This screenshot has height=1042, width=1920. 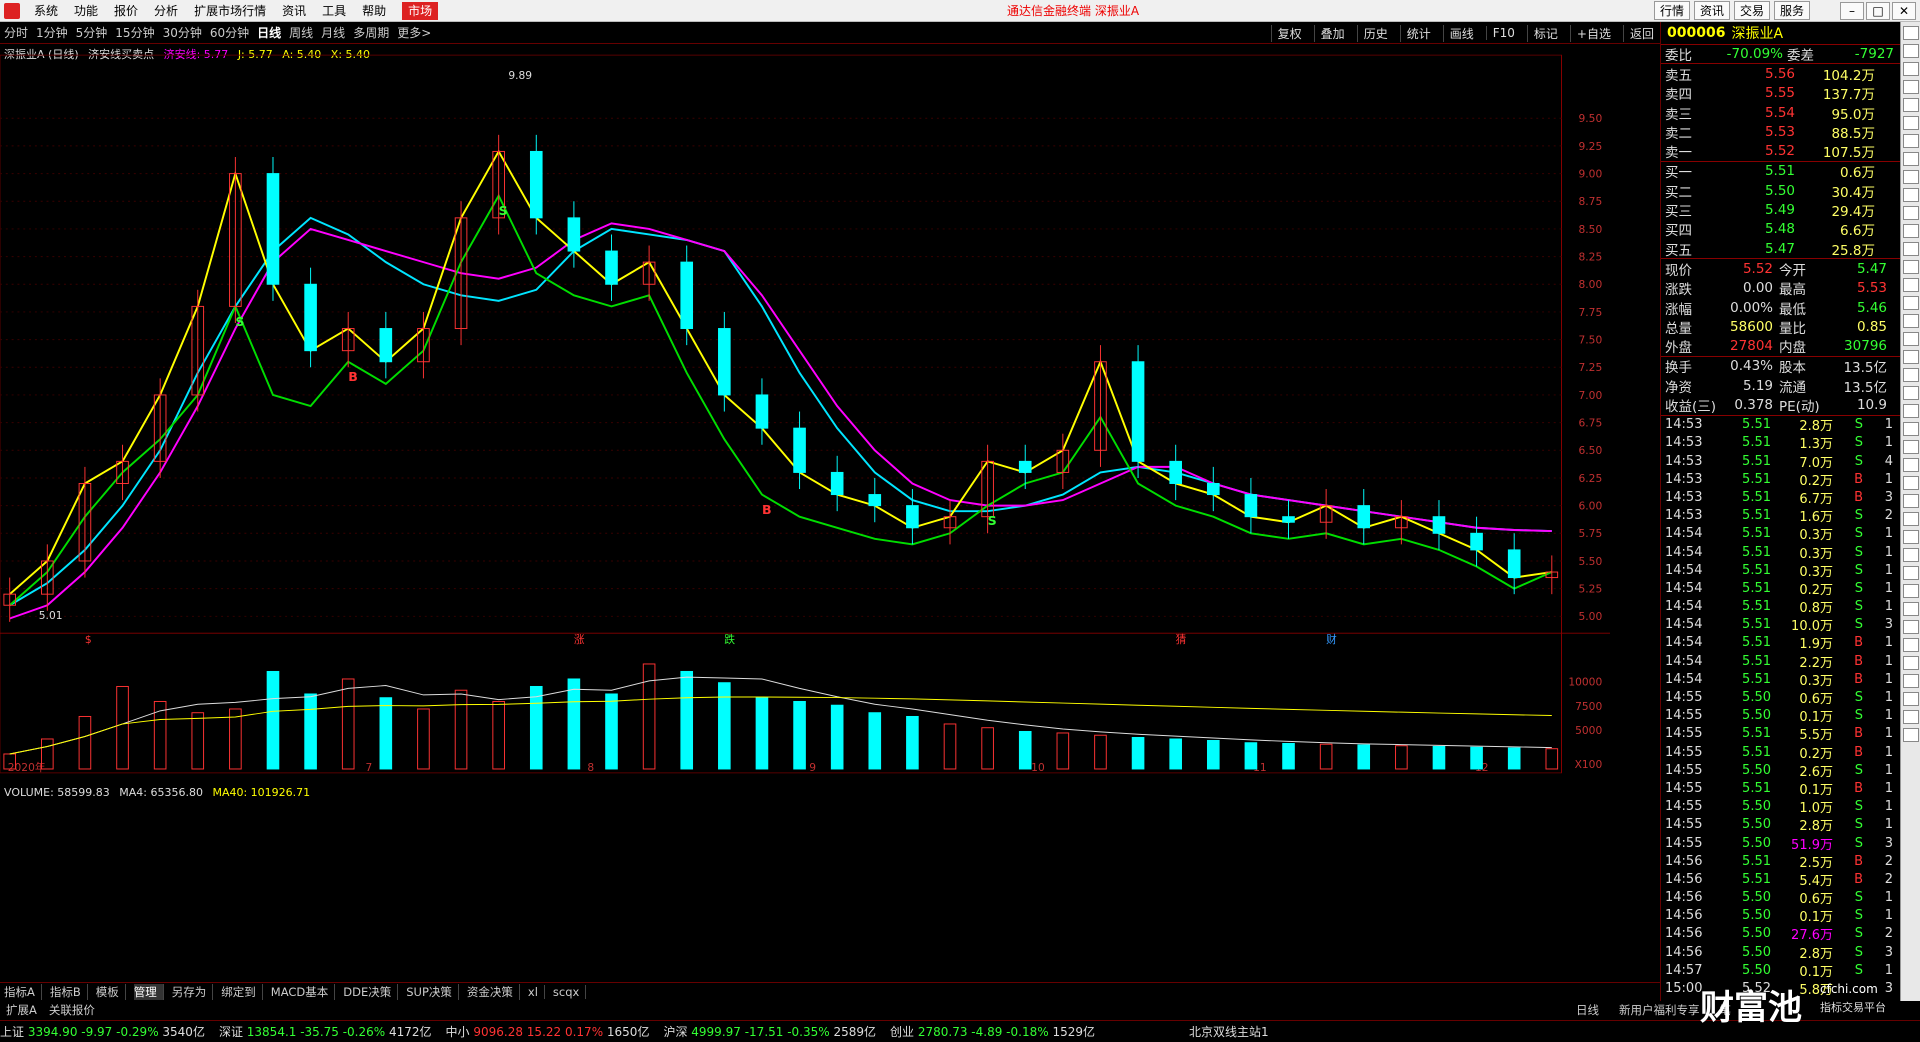 I want to click on buys-row: 买三 5.49 29.4万, so click(x=1780, y=210).